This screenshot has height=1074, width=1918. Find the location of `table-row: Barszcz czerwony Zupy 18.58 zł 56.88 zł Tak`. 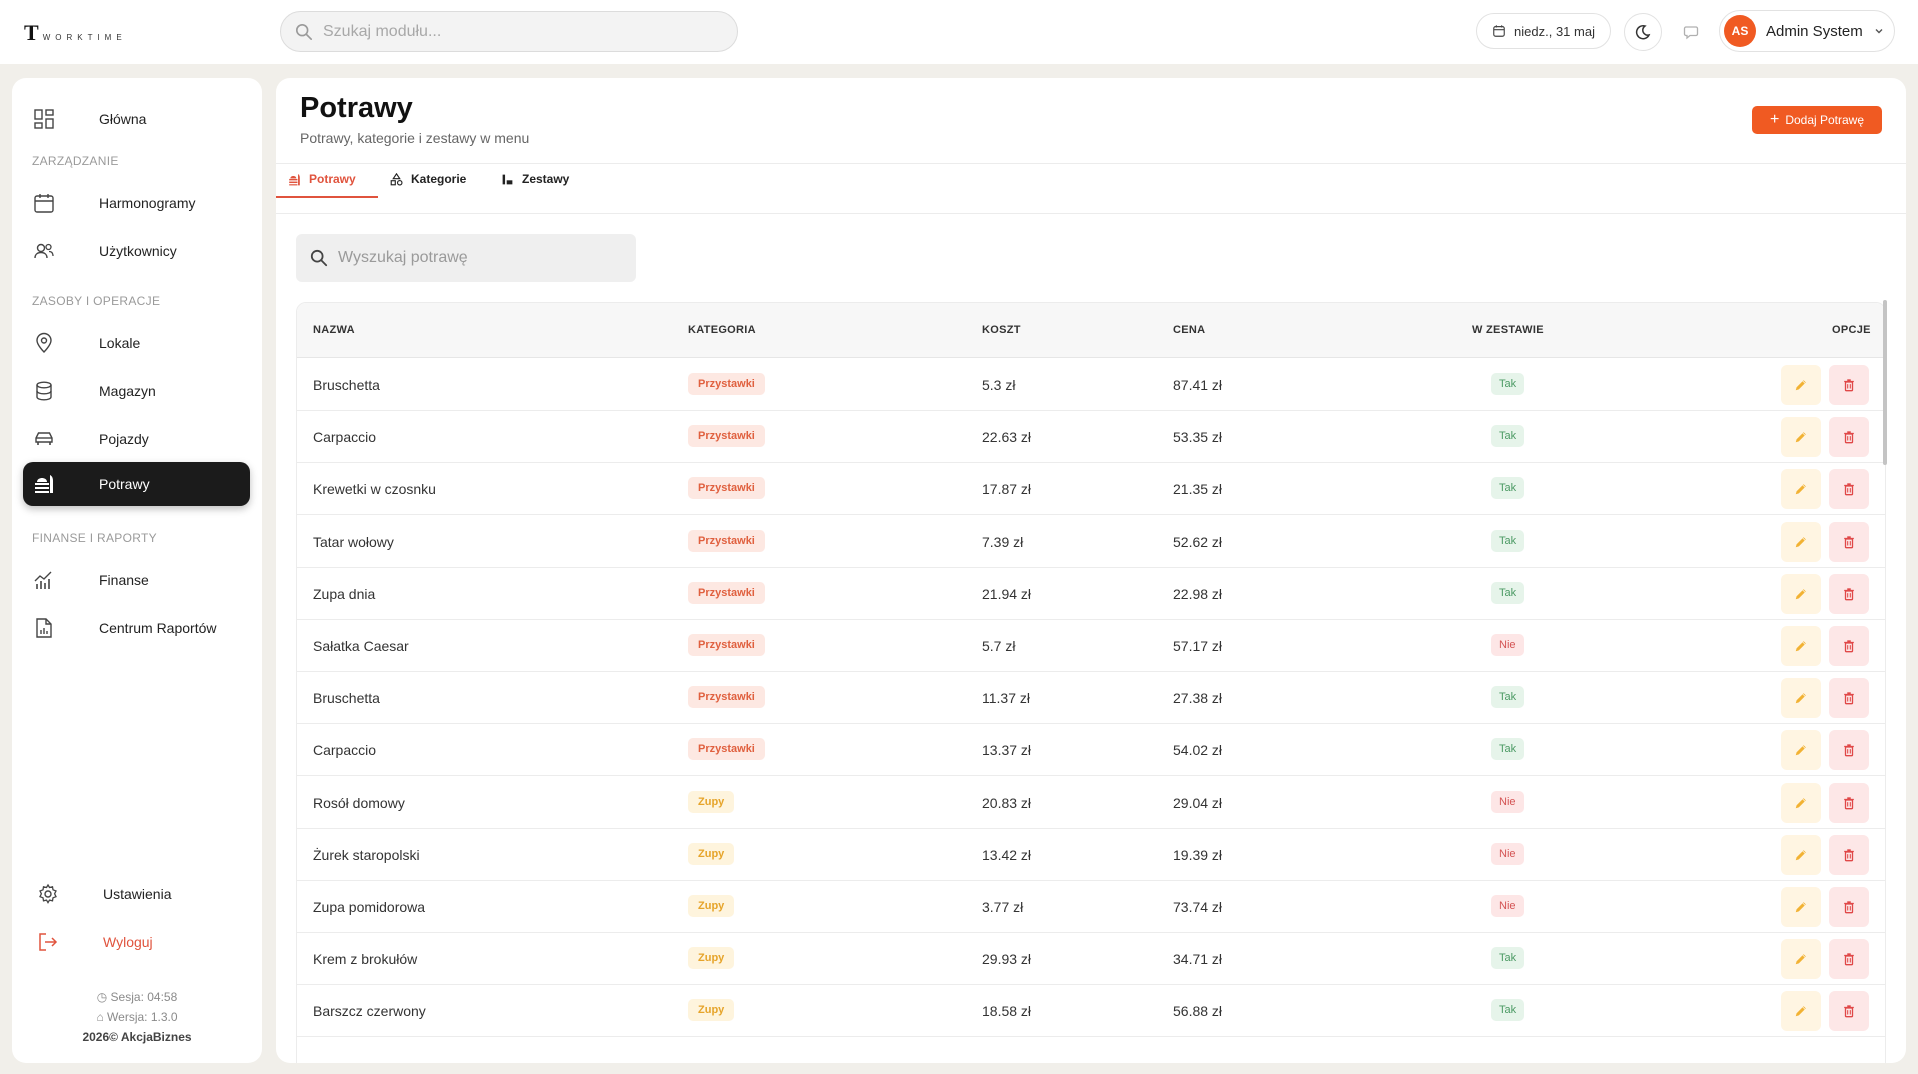

table-row: Barszcz czerwony Zupy 18.58 zł 56.88 zł Tak is located at coordinates (1091, 1011).